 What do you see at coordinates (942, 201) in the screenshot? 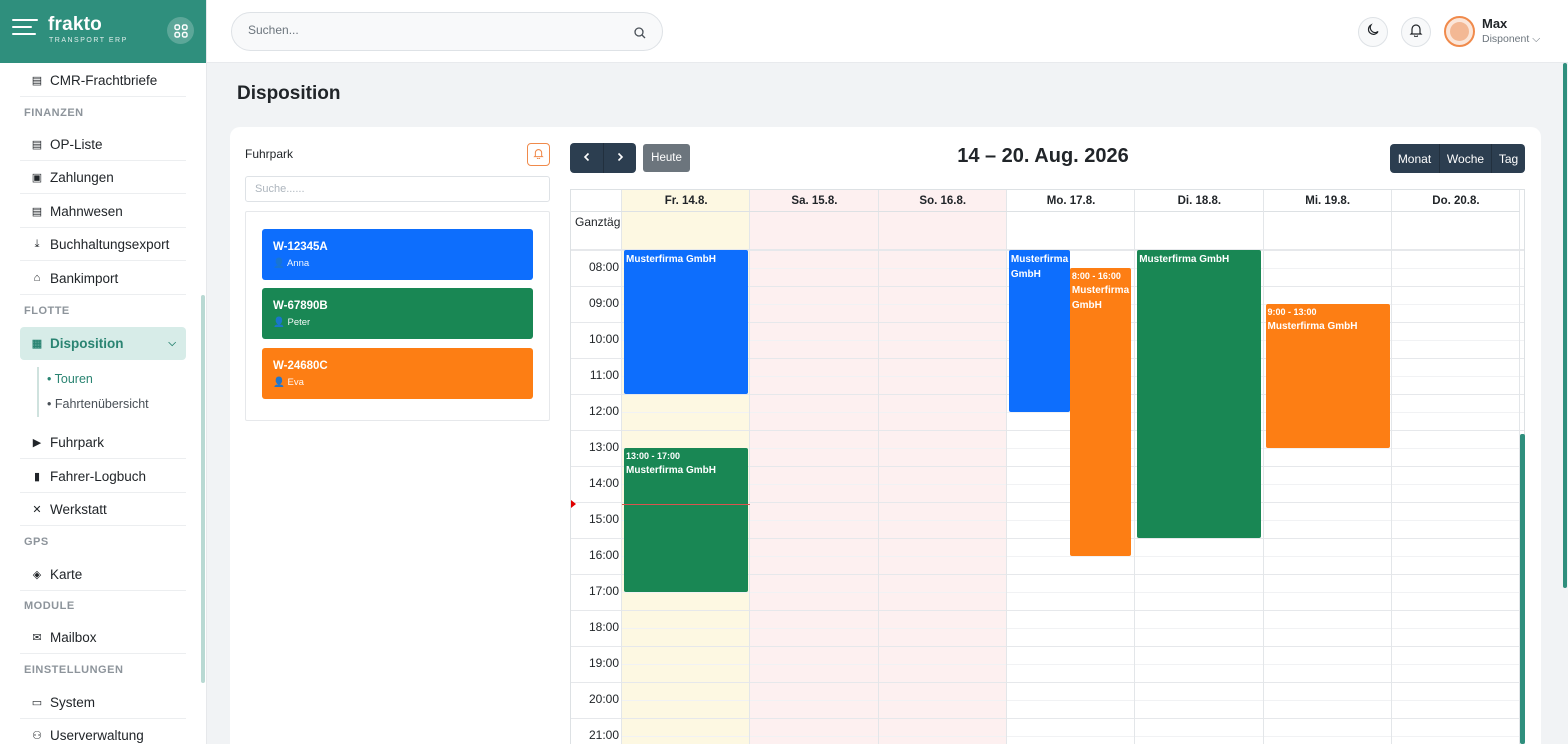
I see `day-header: So. 16.8.` at bounding box center [942, 201].